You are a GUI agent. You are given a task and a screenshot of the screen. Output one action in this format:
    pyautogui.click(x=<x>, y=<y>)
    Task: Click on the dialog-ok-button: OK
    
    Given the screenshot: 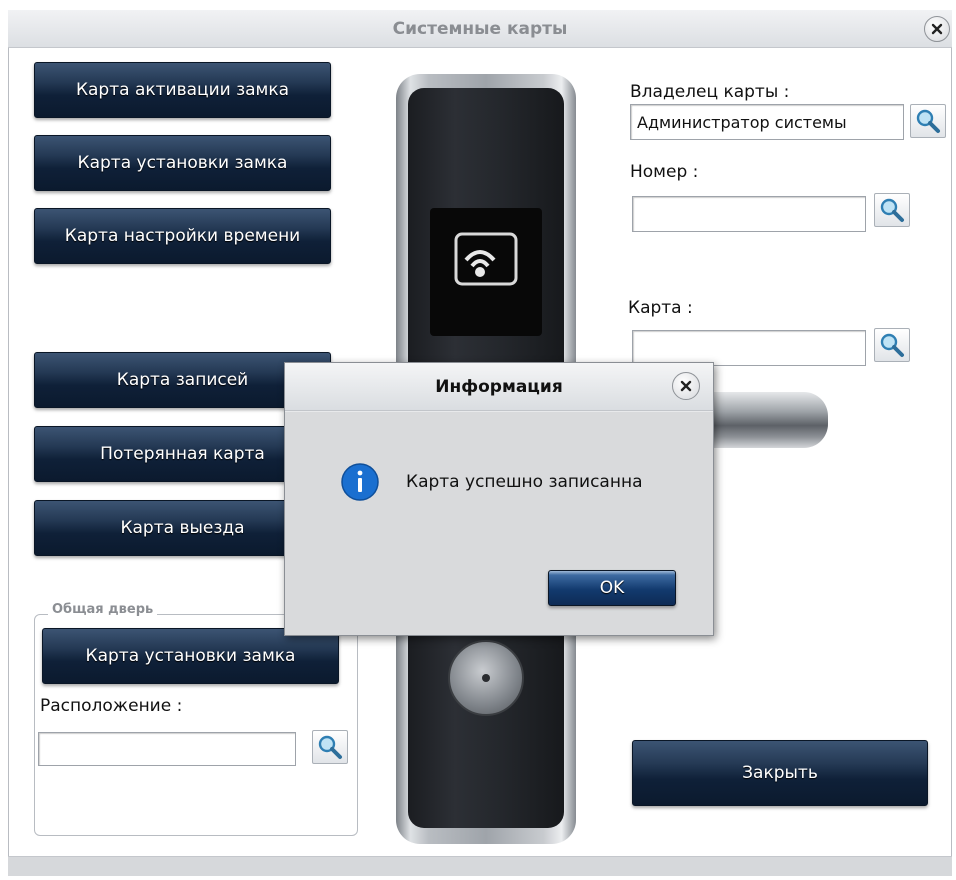 What is the action you would take?
    pyautogui.click(x=612, y=588)
    